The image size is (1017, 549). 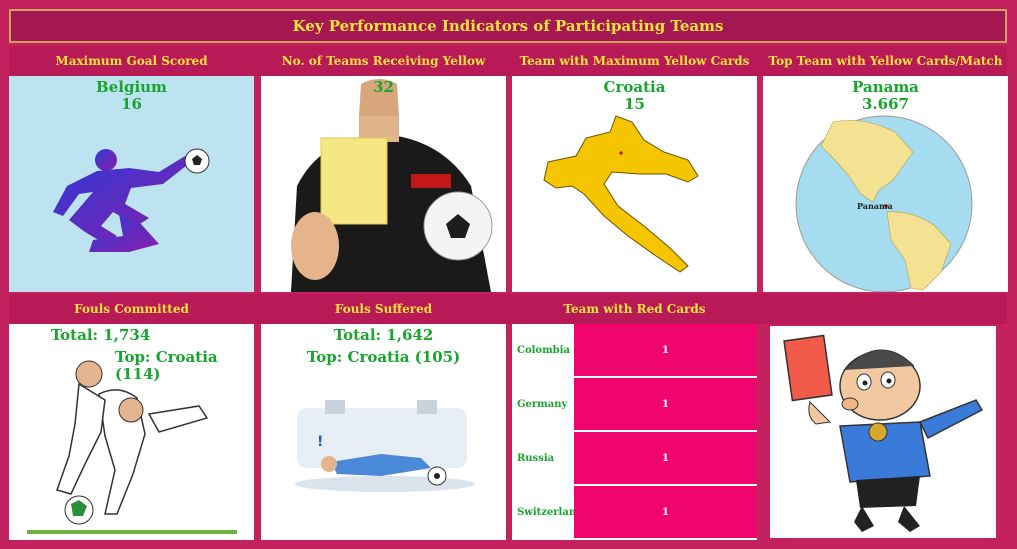 What do you see at coordinates (634, 87) in the screenshot?
I see `kpi-team-max-yellow: Croatia` at bounding box center [634, 87].